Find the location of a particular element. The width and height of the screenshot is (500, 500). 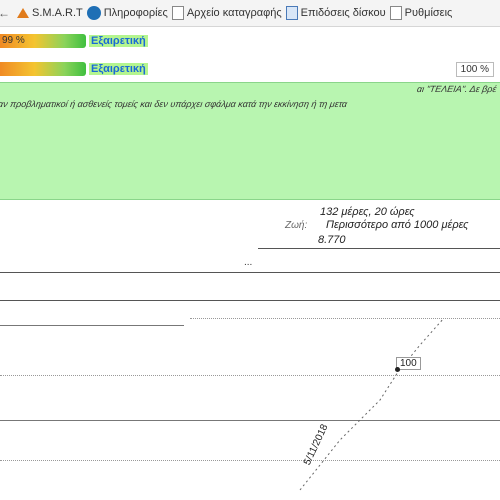

bookmark-label: Ρυθμίσεις is located at coordinates (428, 13).